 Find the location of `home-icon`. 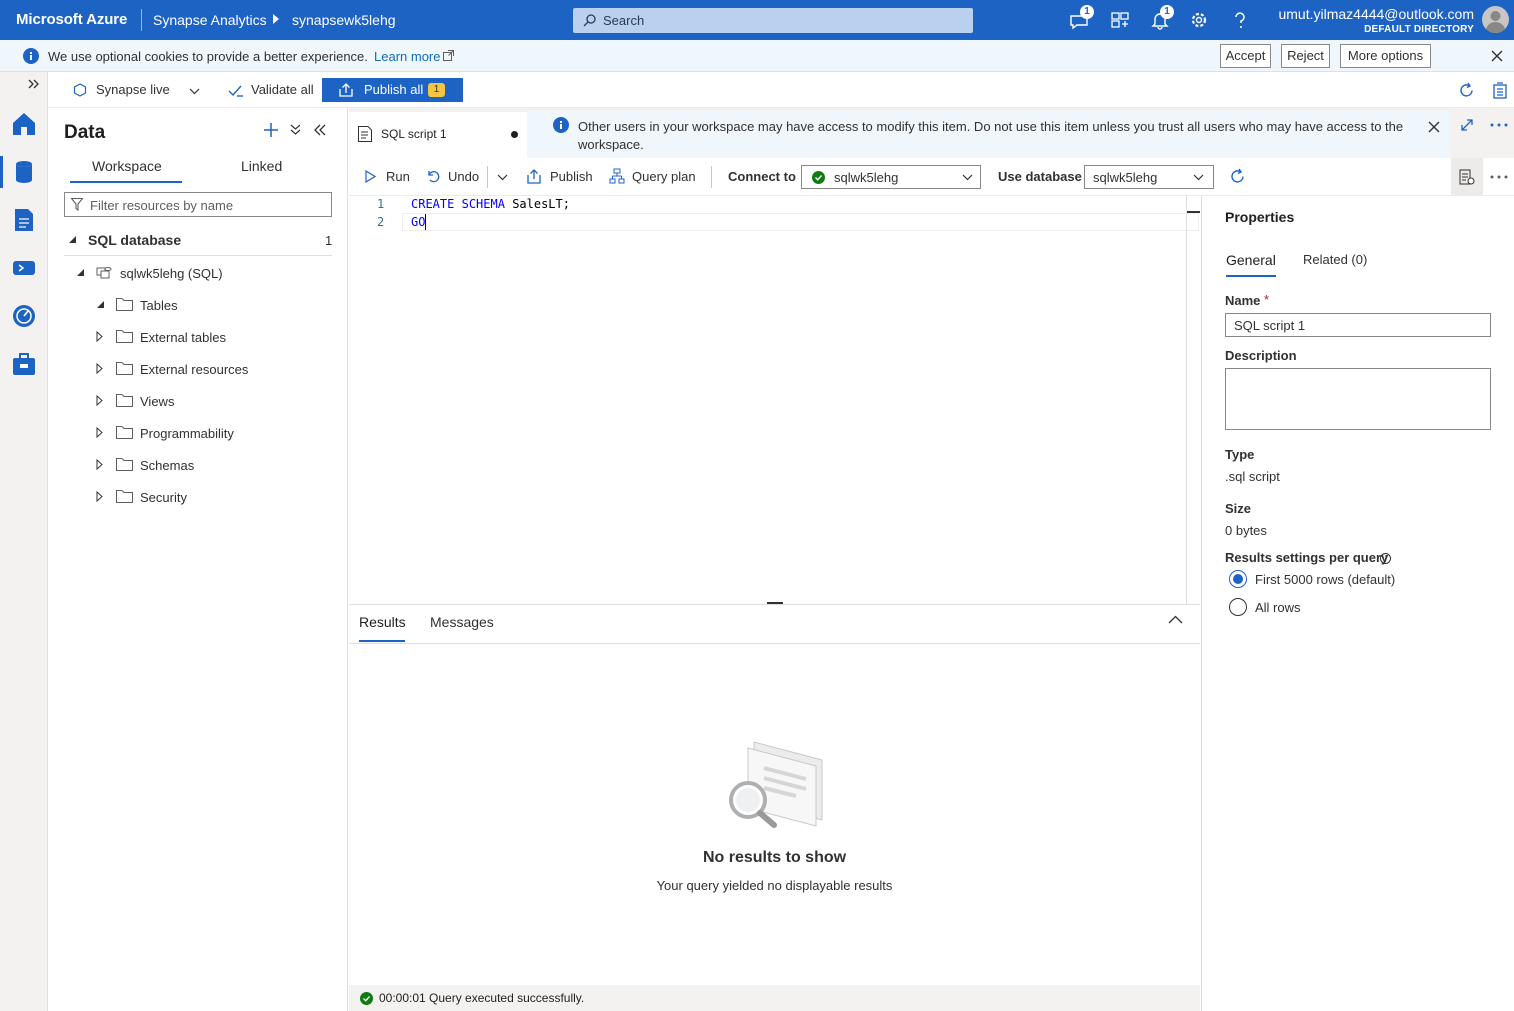

home-icon is located at coordinates (24, 124).